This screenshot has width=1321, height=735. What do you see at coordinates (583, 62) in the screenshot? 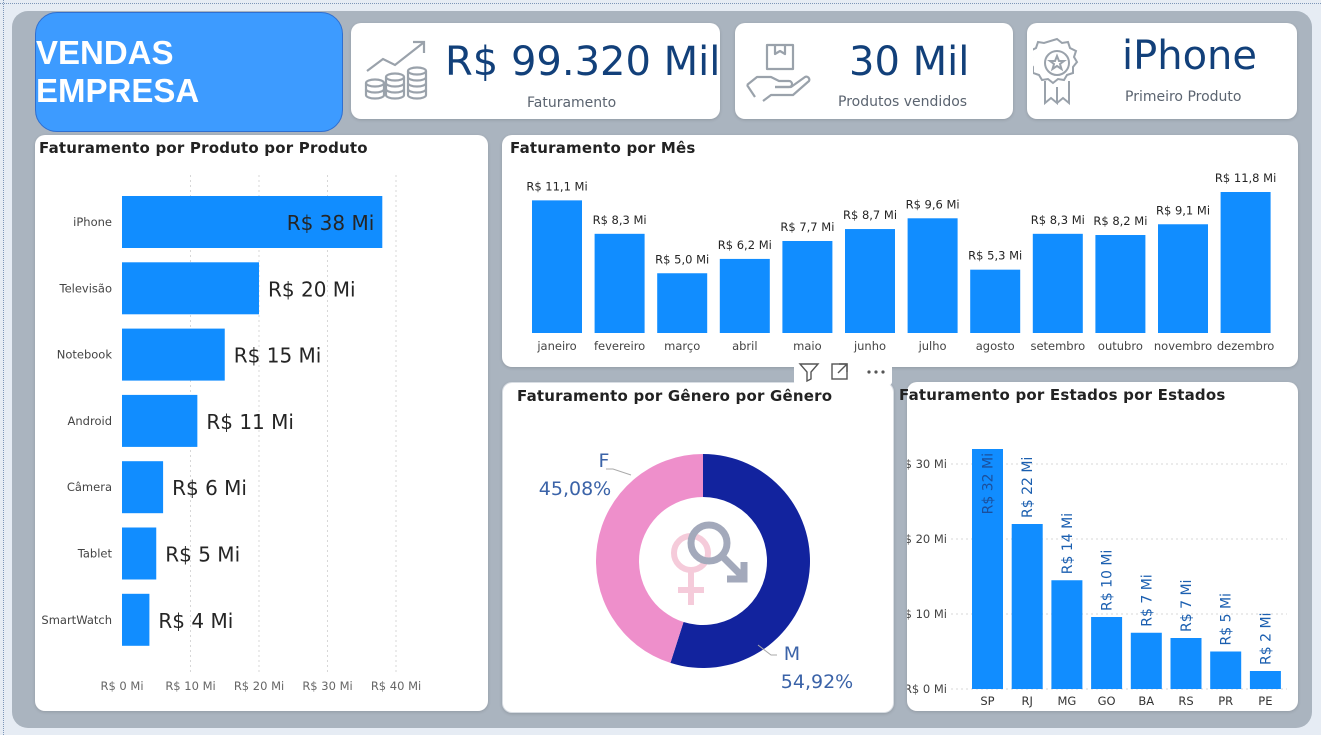
I see `kpi-value: R$ 99.320 Mil` at bounding box center [583, 62].